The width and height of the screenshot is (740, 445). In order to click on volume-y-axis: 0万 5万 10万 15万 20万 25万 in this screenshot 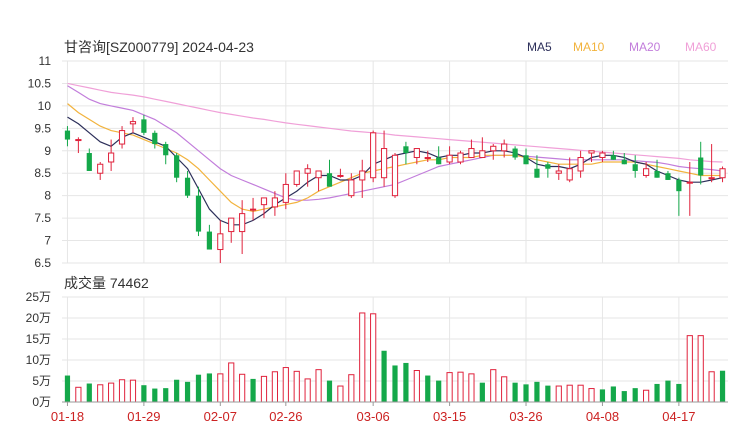, I will do `click(38, 349)`.